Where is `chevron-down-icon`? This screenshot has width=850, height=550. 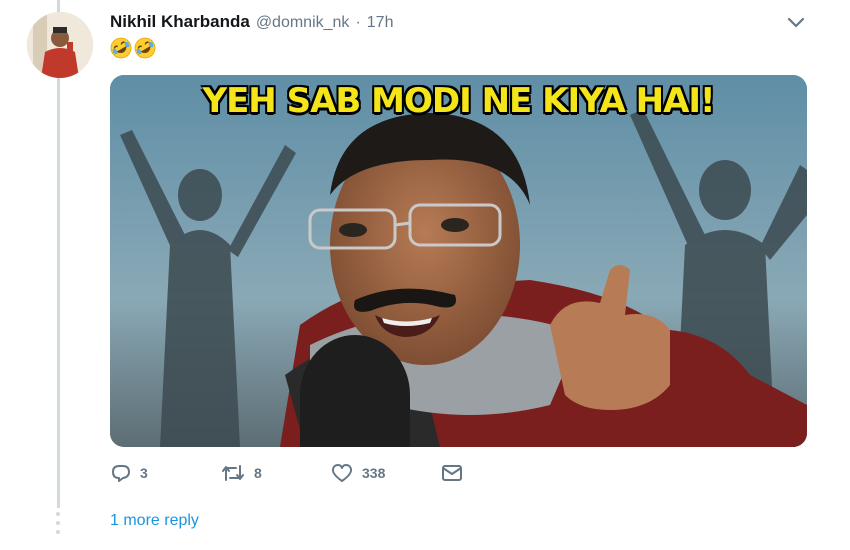
chevron-down-icon is located at coordinates (796, 23).